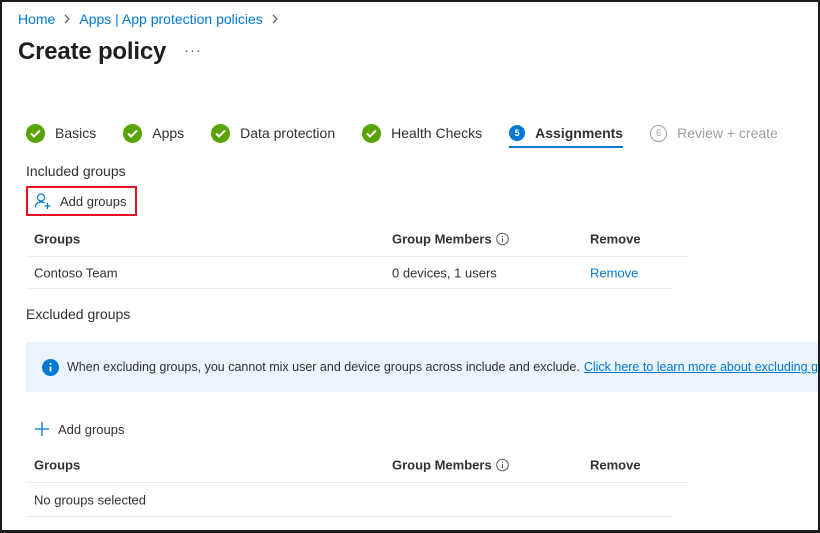 The image size is (820, 533). What do you see at coordinates (78, 314) in the screenshot?
I see `excluded-groups-heading: Excluded groups` at bounding box center [78, 314].